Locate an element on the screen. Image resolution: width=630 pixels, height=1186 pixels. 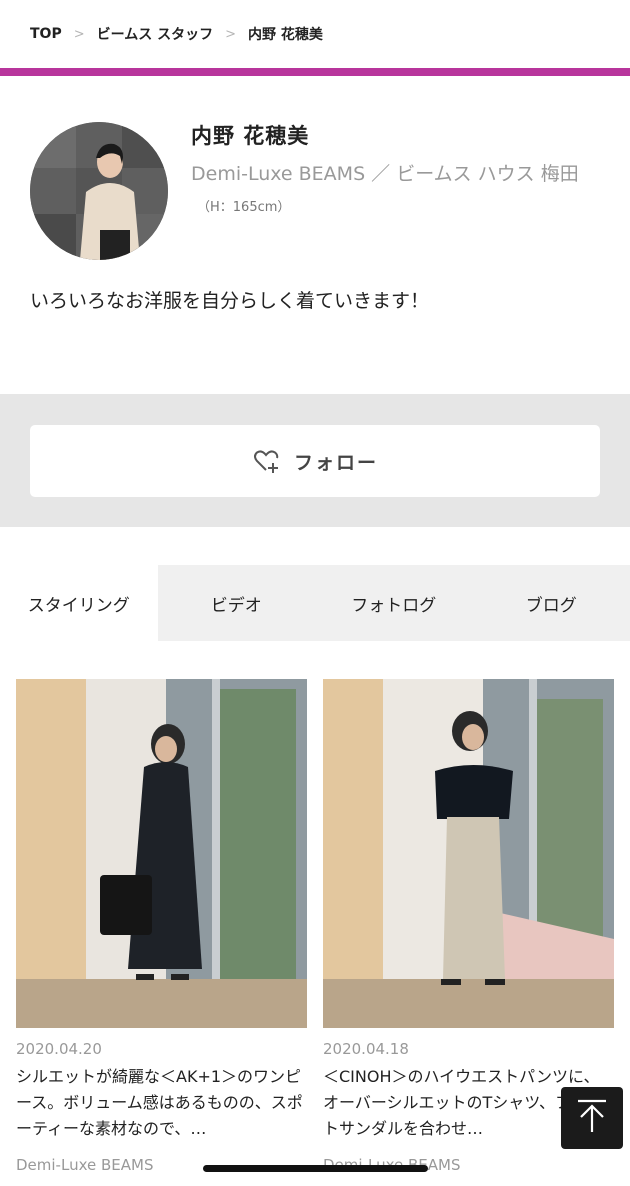
post-date: 2020.04.20 is located at coordinates (59, 1049).